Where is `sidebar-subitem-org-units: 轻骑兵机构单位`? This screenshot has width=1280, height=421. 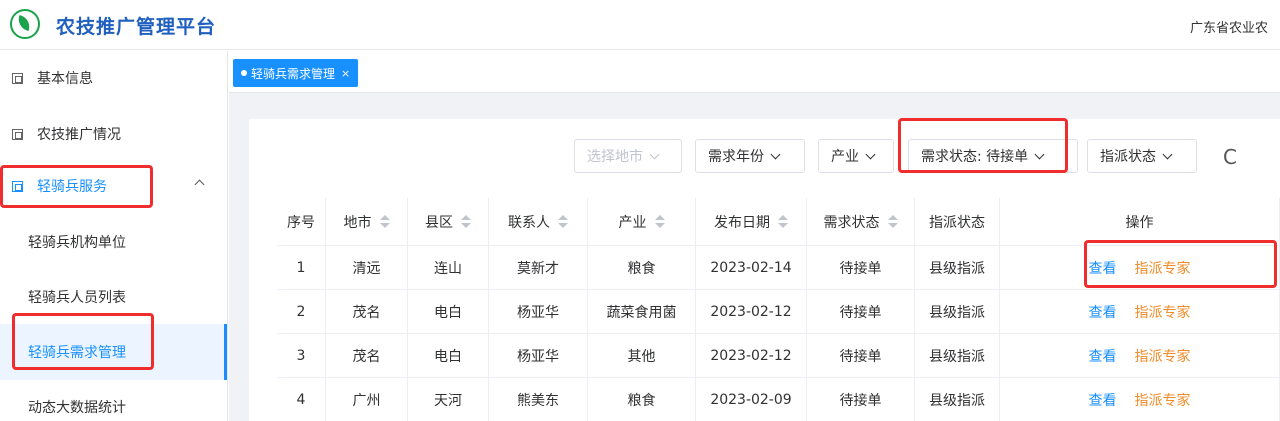 sidebar-subitem-org-units: 轻骑兵机构单位 is located at coordinates (113, 242).